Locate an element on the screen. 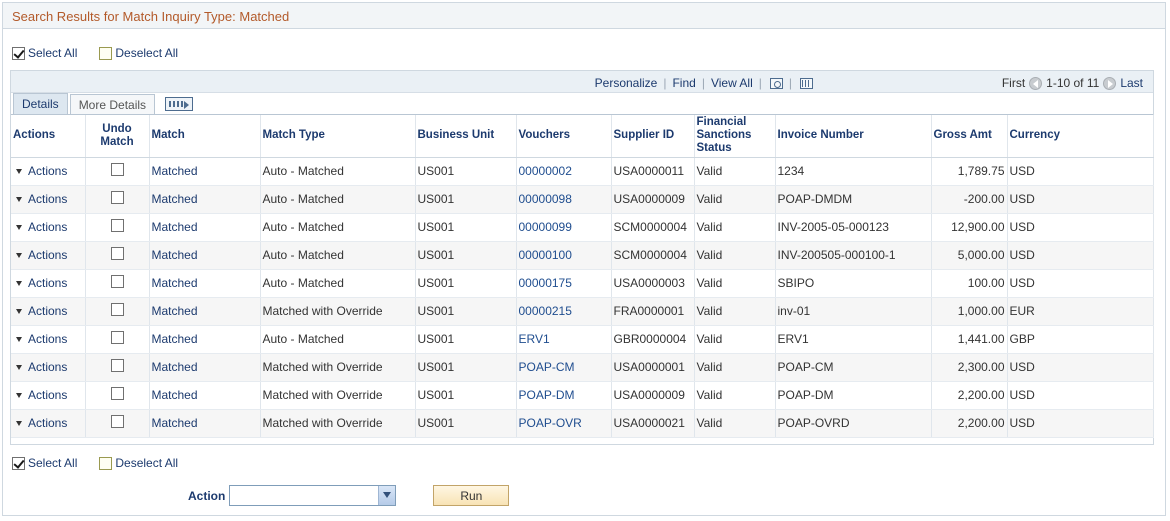 This screenshot has height=521, width=1170. cell-voucher: 00000099 is located at coordinates (564, 227).